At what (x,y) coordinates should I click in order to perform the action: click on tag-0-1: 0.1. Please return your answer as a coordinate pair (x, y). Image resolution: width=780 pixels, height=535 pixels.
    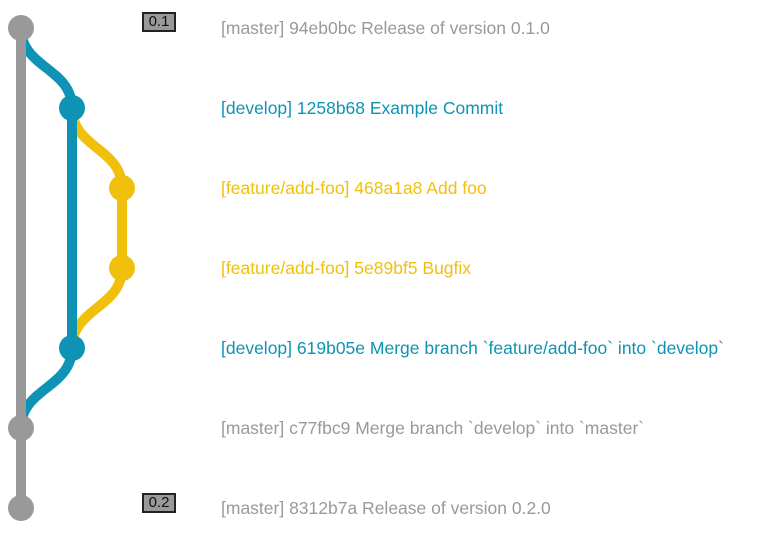
    Looking at the image, I should click on (159, 22).